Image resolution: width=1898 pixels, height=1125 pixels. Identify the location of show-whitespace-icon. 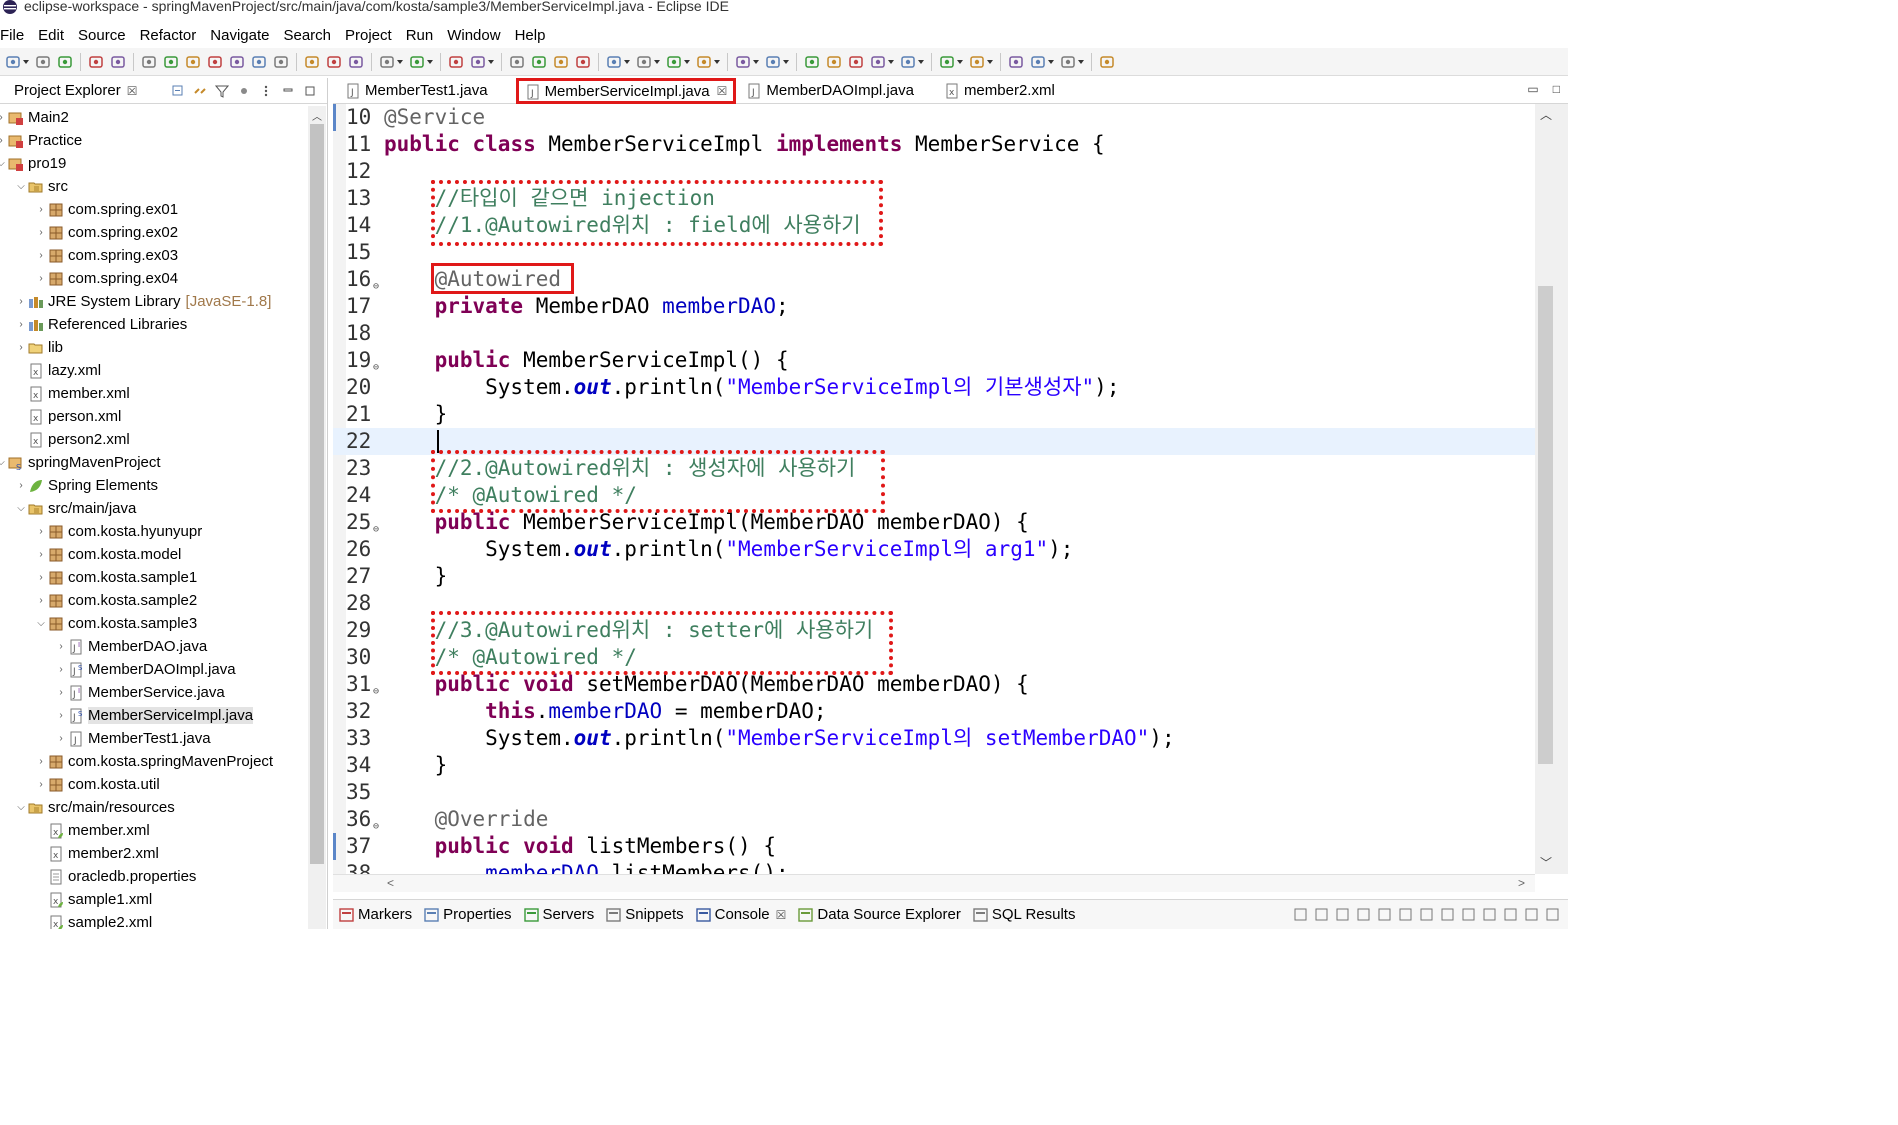
(583, 62).